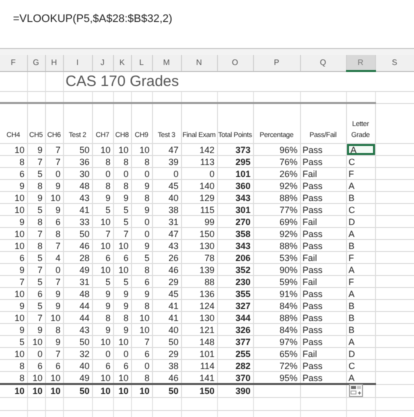  What do you see at coordinates (276, 174) in the screenshot?
I see `table-cell: 26%` at bounding box center [276, 174].